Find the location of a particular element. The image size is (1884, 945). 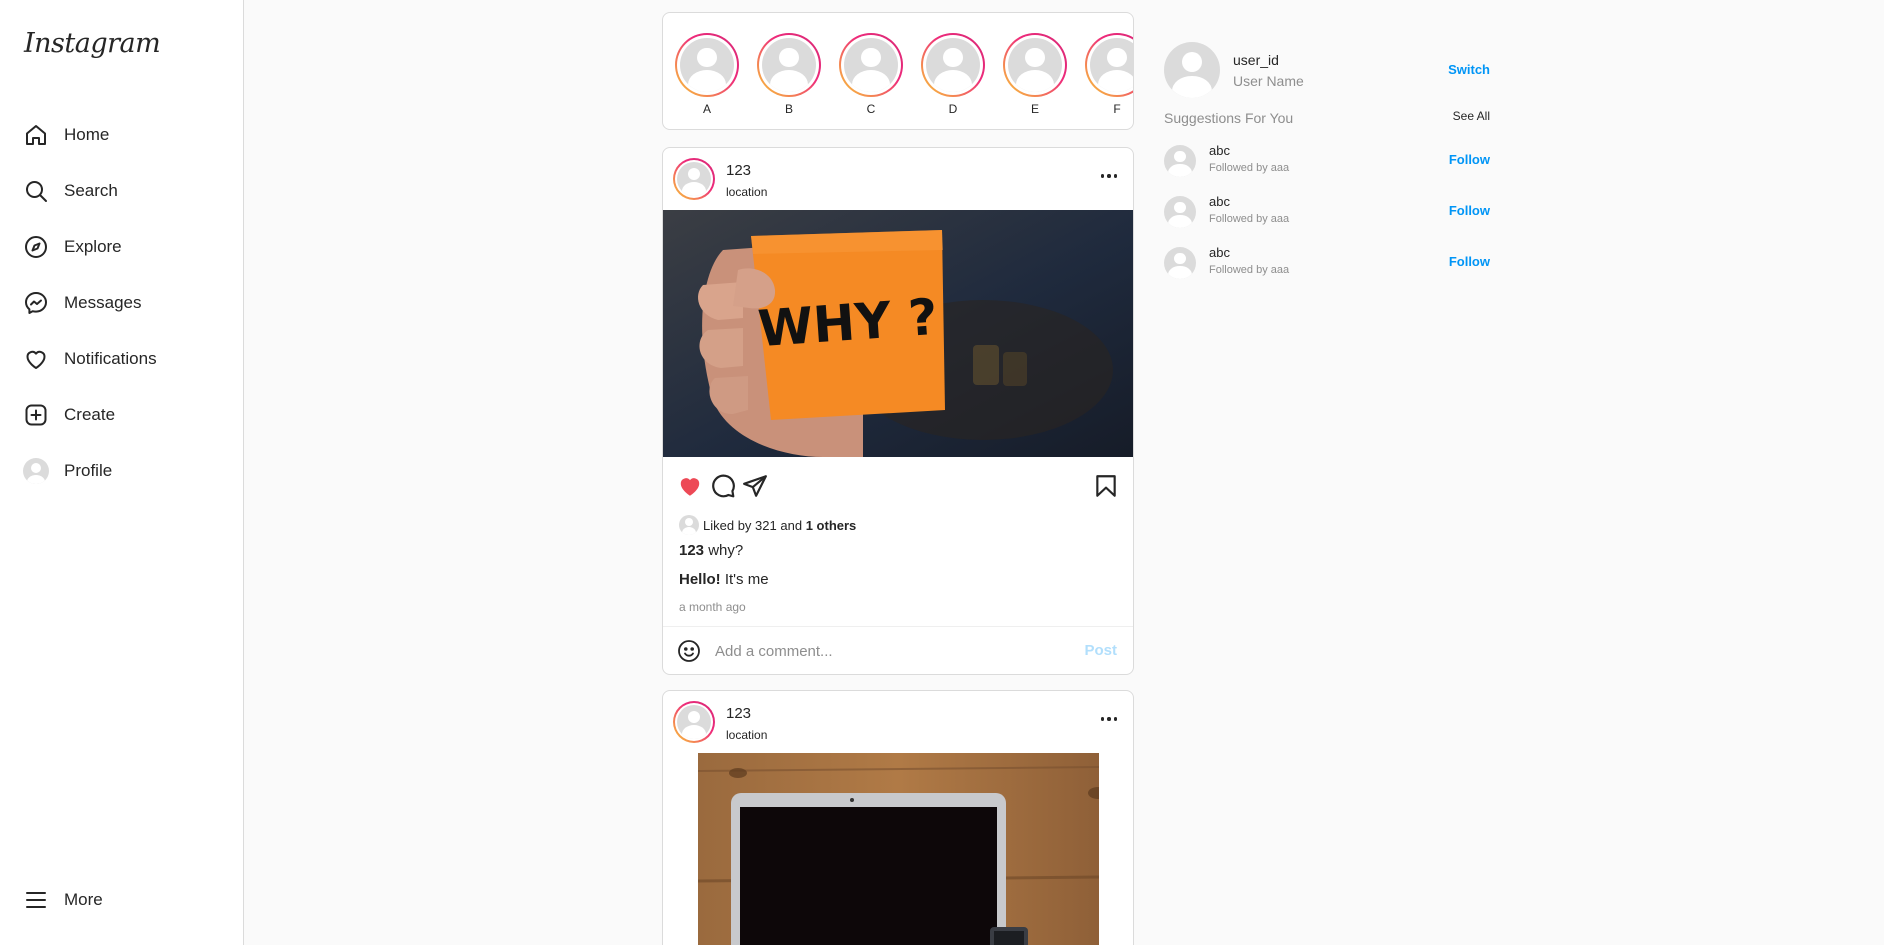

nav-more: More is located at coordinates (127, 900).